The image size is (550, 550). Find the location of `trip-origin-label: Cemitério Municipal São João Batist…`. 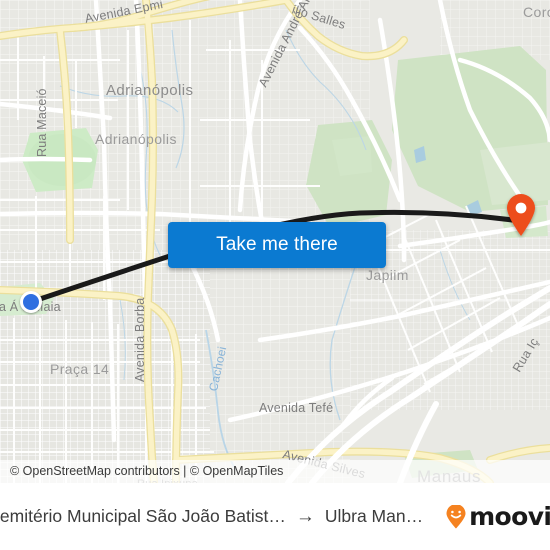

trip-origin-label: Cemitério Municipal São João Batist… is located at coordinates (143, 516).